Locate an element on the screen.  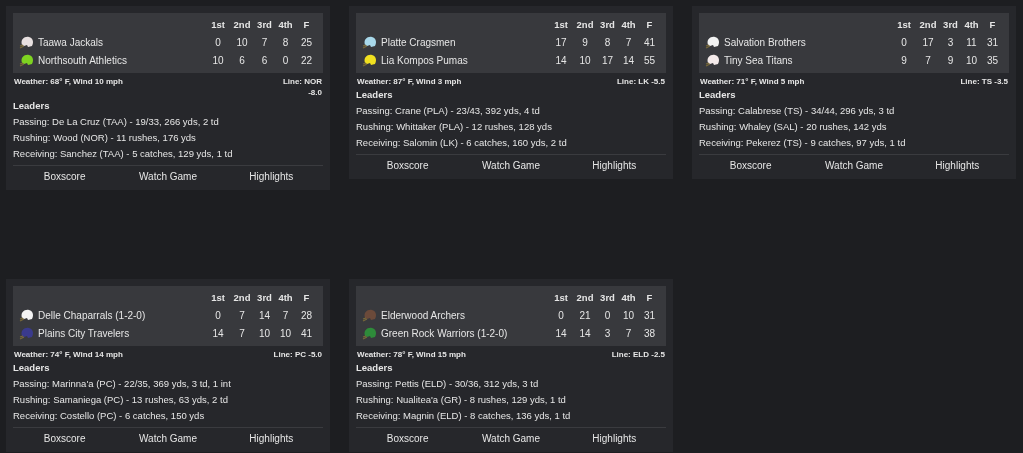
team-name: Taawa Jackals is located at coordinates (71, 43).